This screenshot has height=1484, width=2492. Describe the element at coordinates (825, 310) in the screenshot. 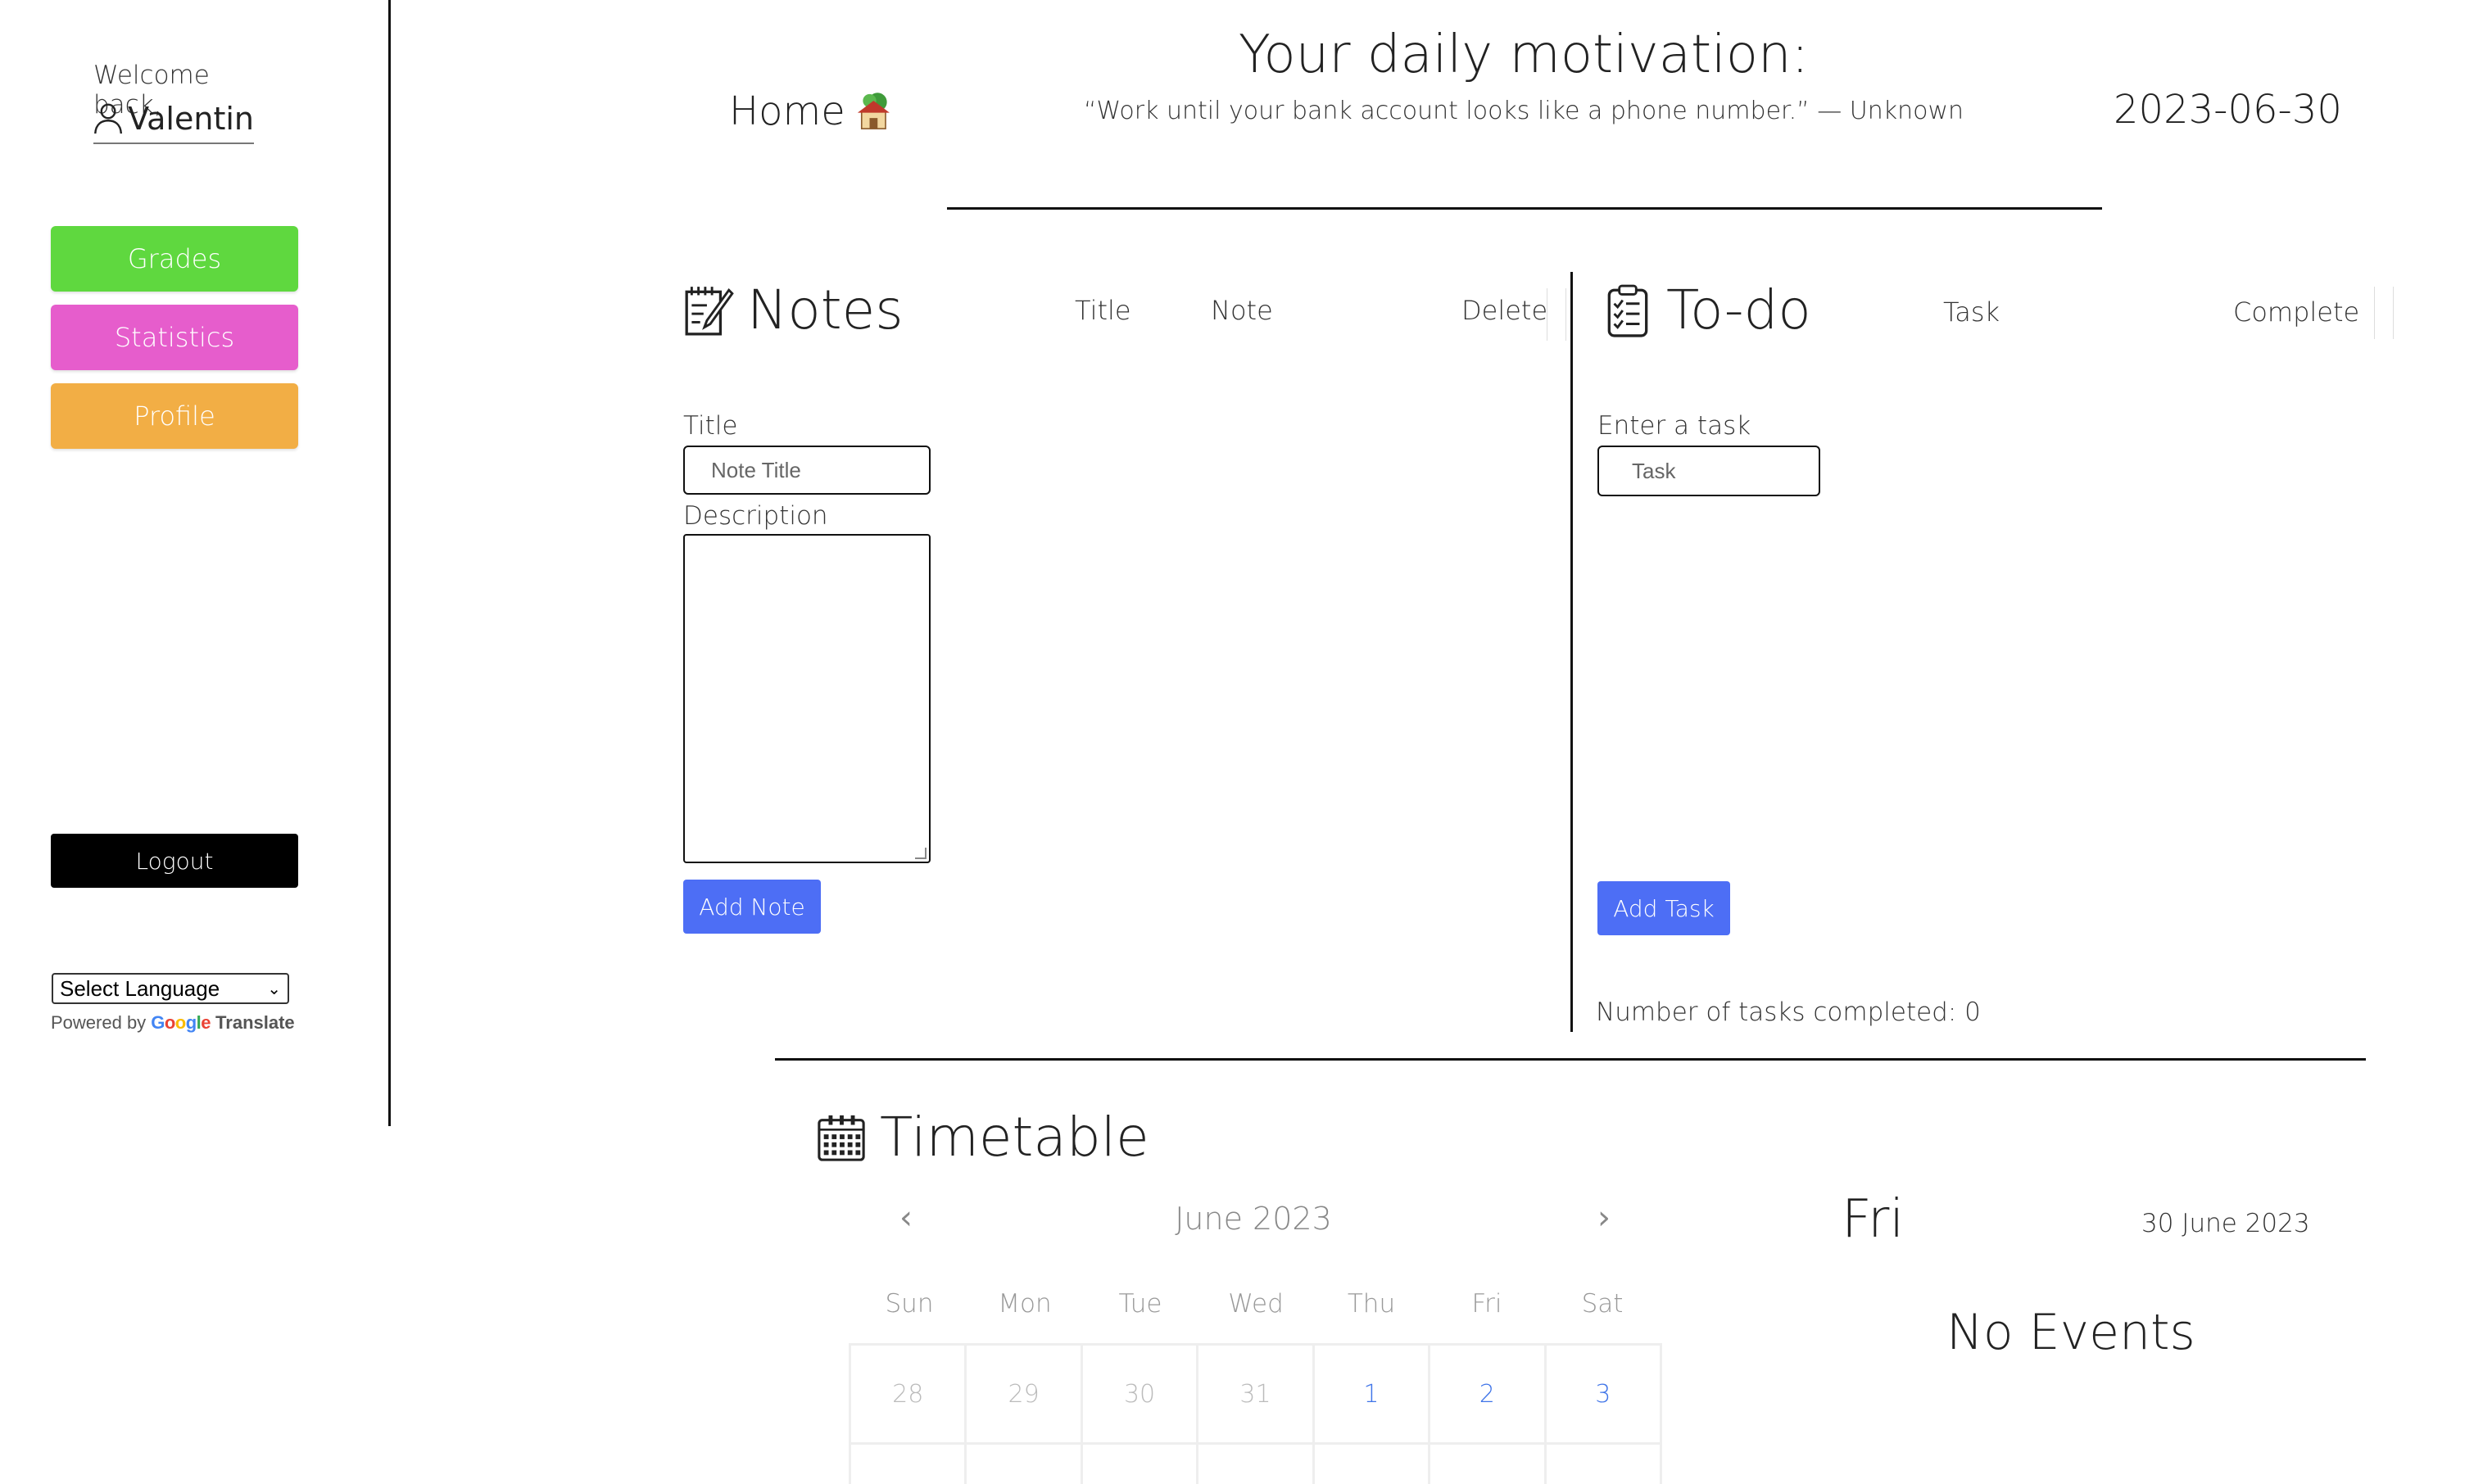

I see `notes-title: Notes` at that location.